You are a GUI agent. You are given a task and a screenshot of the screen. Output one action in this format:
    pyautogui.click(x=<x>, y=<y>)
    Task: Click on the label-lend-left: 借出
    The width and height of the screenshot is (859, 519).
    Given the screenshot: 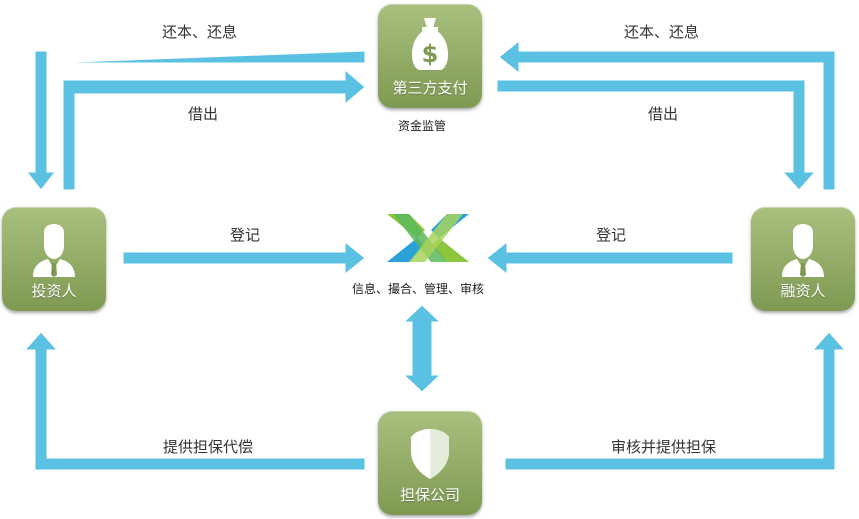 What is the action you would take?
    pyautogui.click(x=203, y=114)
    